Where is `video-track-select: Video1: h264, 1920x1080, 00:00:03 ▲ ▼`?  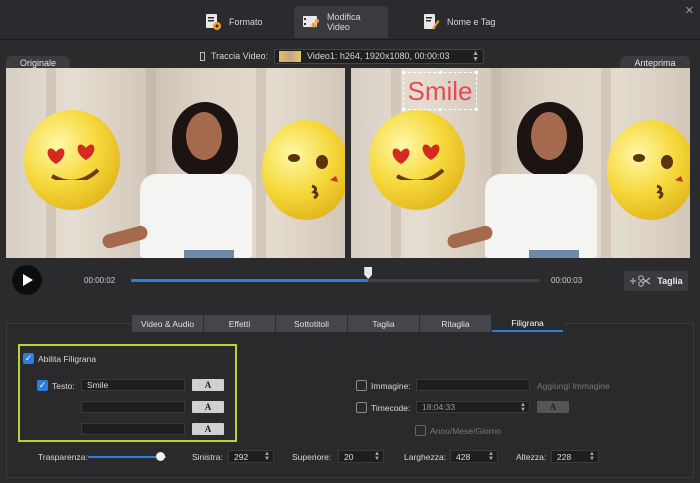
video-track-select: Video1: h264, 1920x1080, 00:00:03 ▲ ▼ is located at coordinates (379, 56).